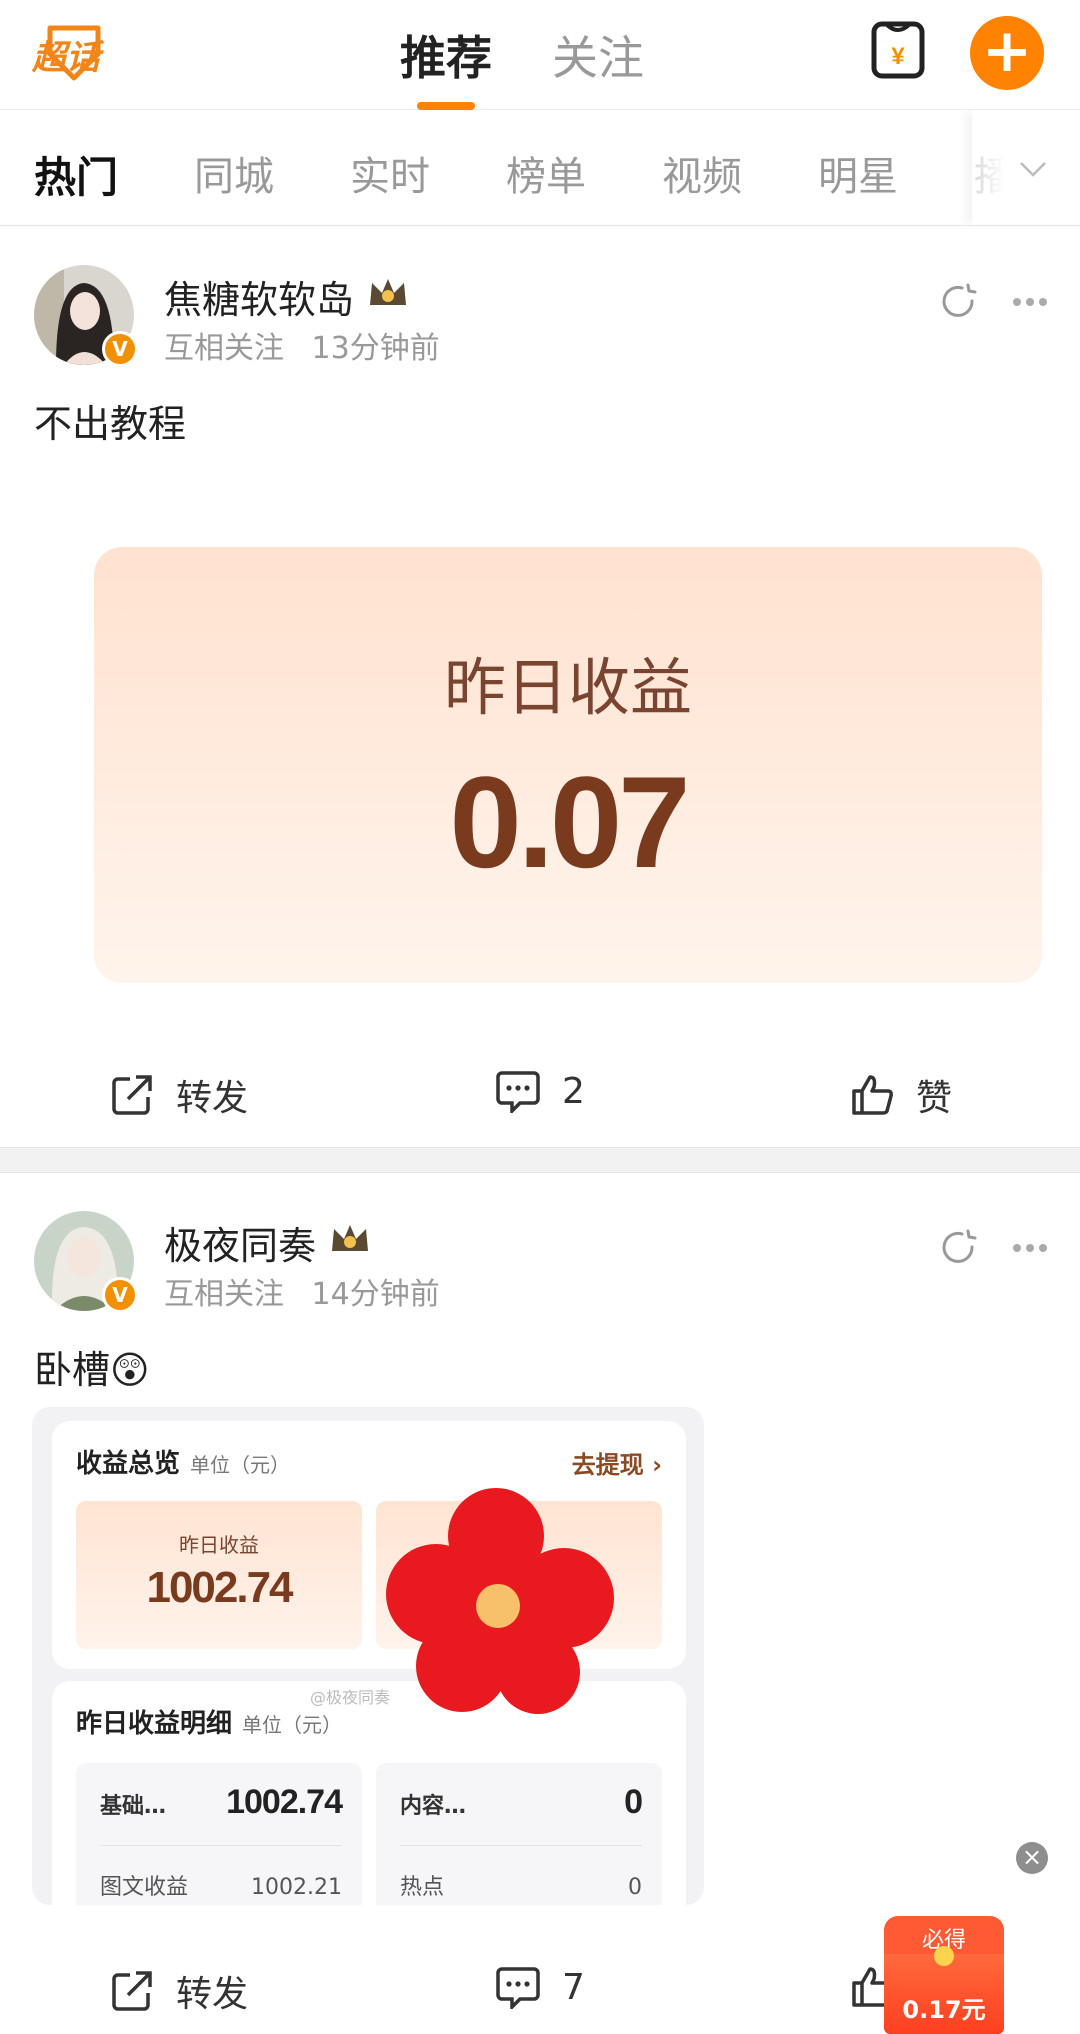 This screenshot has height=2034, width=1080. Describe the element at coordinates (350, 1697) in the screenshot. I see `image-watermark: @极夜同奏` at that location.